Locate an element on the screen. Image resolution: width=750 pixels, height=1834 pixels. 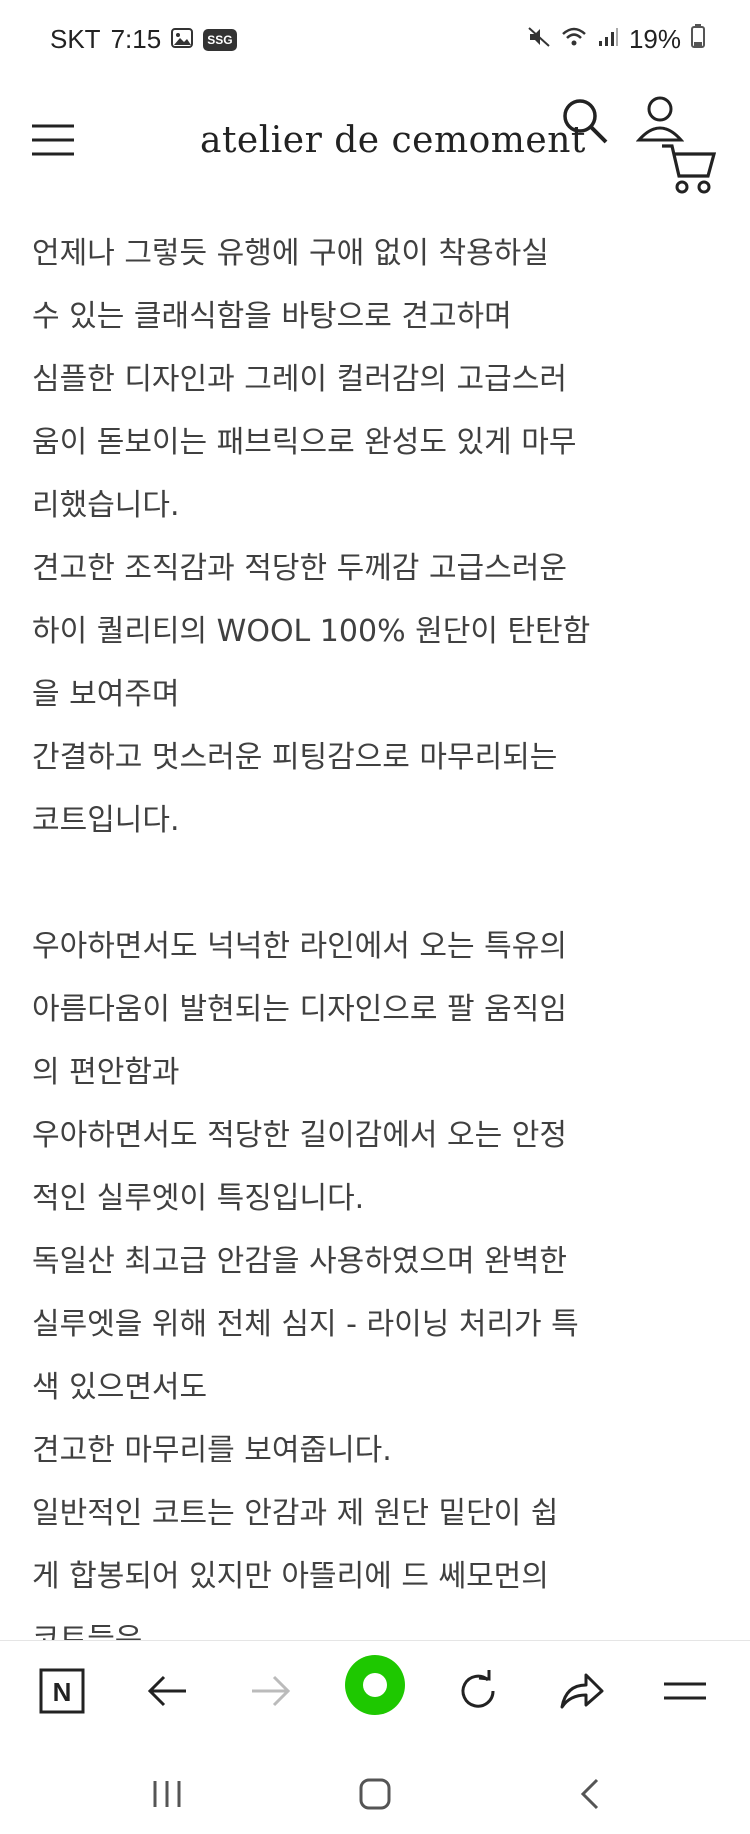
wifi-icon is located at coordinates (574, 39).